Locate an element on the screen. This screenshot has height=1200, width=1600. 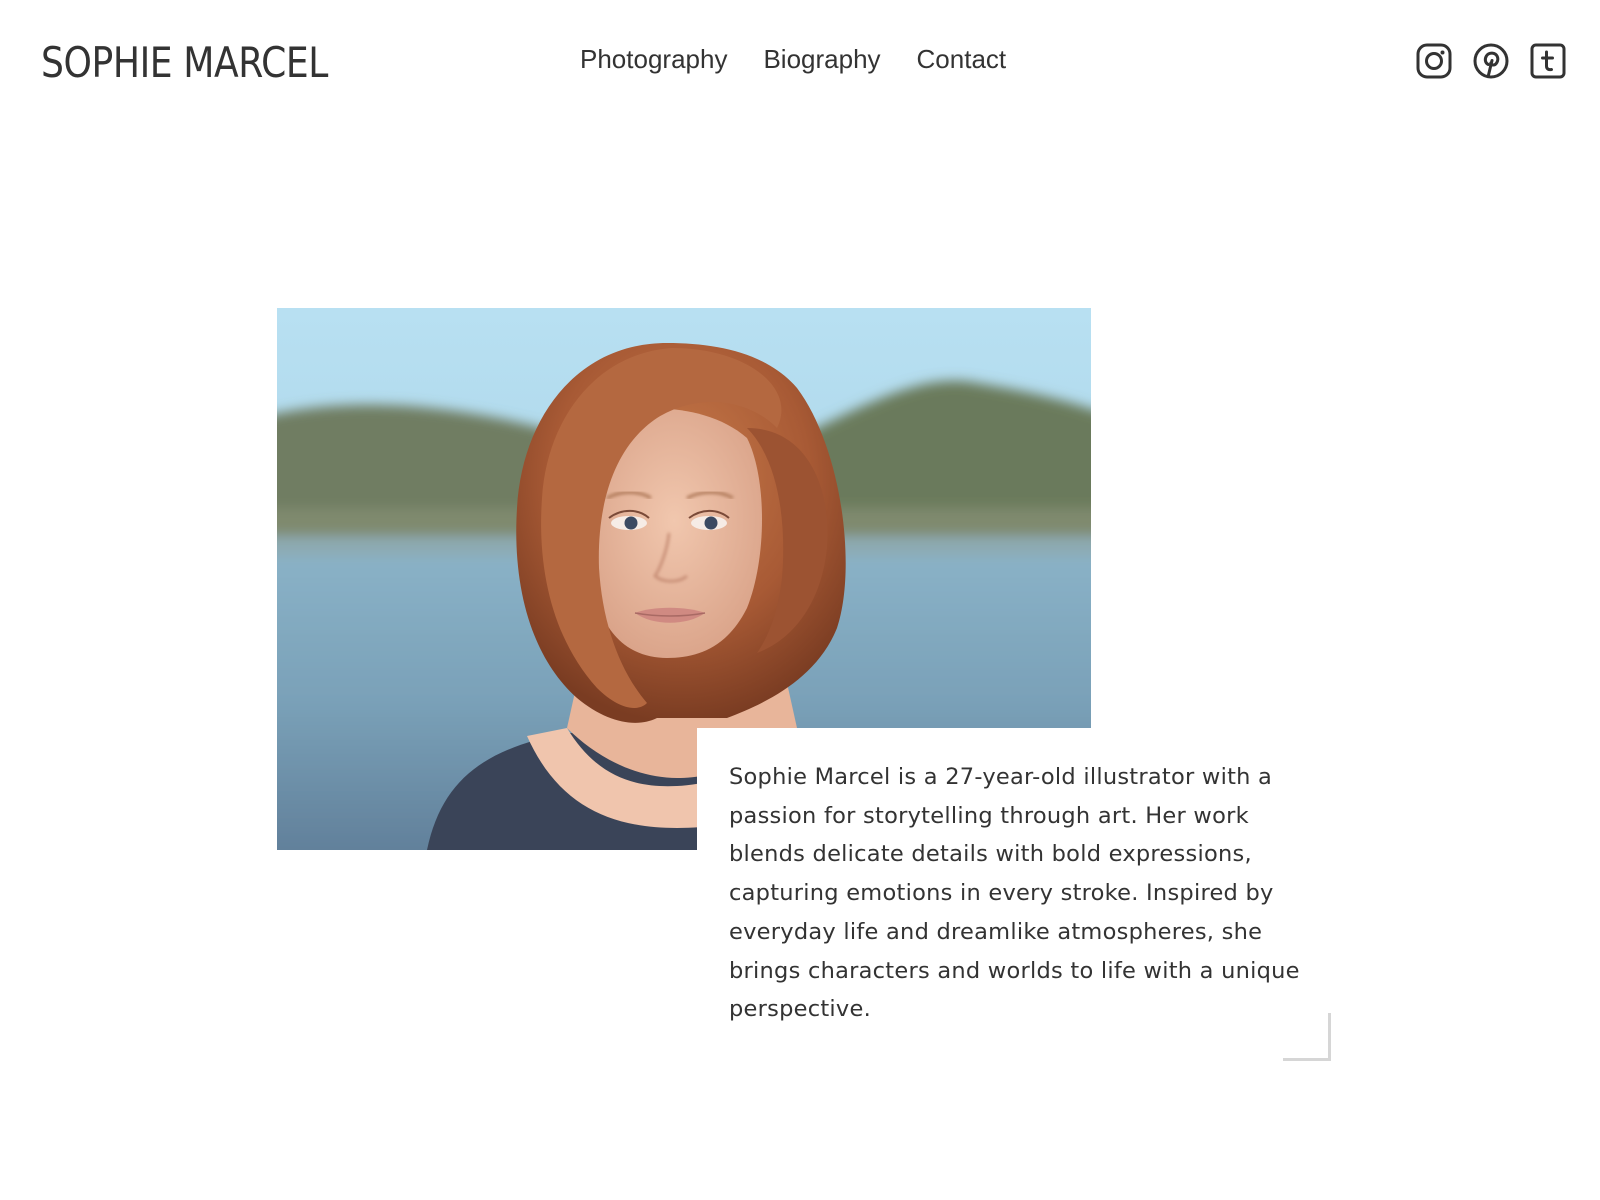
instagram-icon is located at coordinates (1434, 61).